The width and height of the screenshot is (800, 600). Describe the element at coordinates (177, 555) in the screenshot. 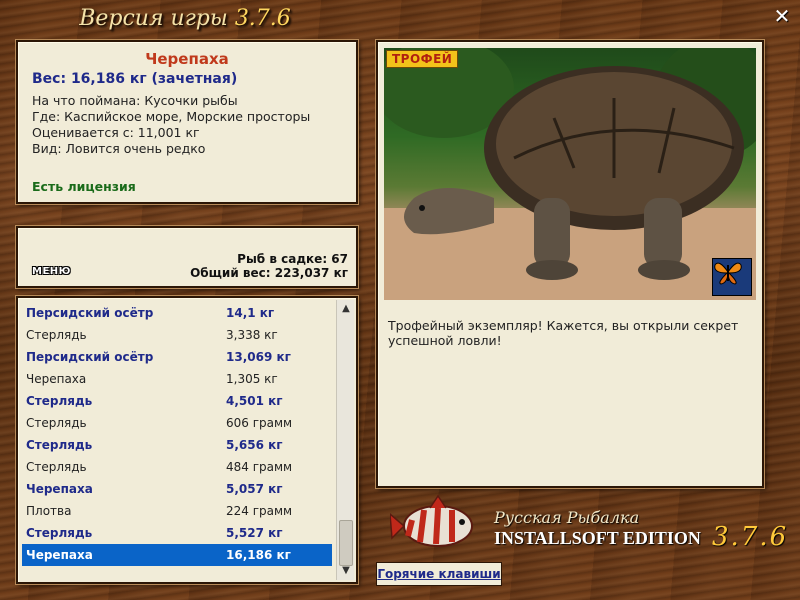

I see `catch-row: Черепаха 16,186 кг` at that location.